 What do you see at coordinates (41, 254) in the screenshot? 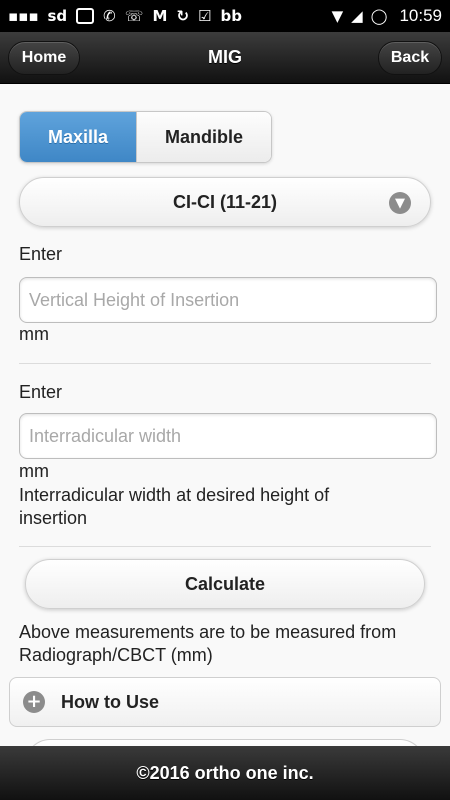
I see `height-field-label: Enter` at bounding box center [41, 254].